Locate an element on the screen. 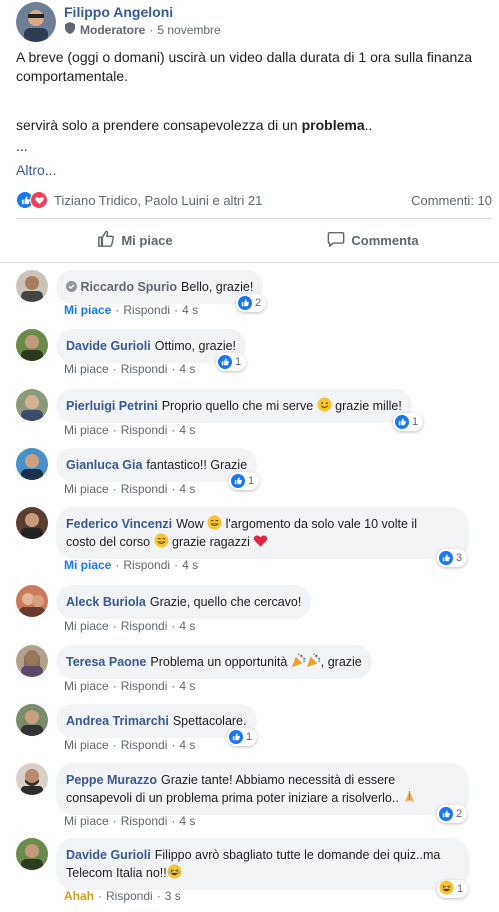  comment-author: Teresa Paone is located at coordinates (106, 662).